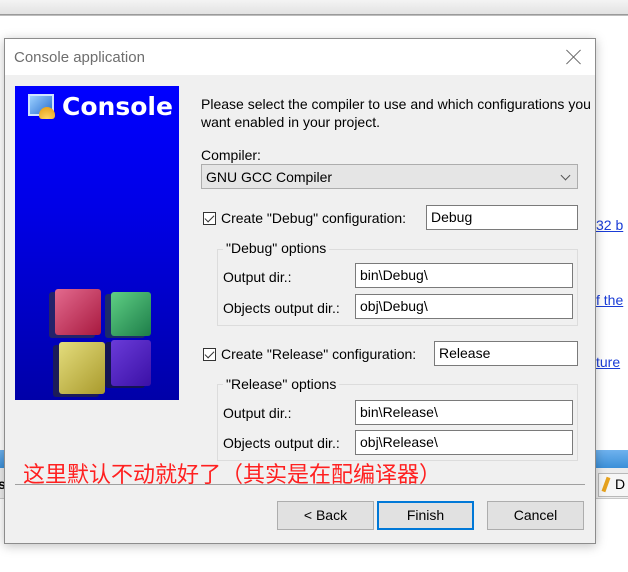 This screenshot has width=628, height=572. I want to click on debug-checkbox, so click(209, 218).